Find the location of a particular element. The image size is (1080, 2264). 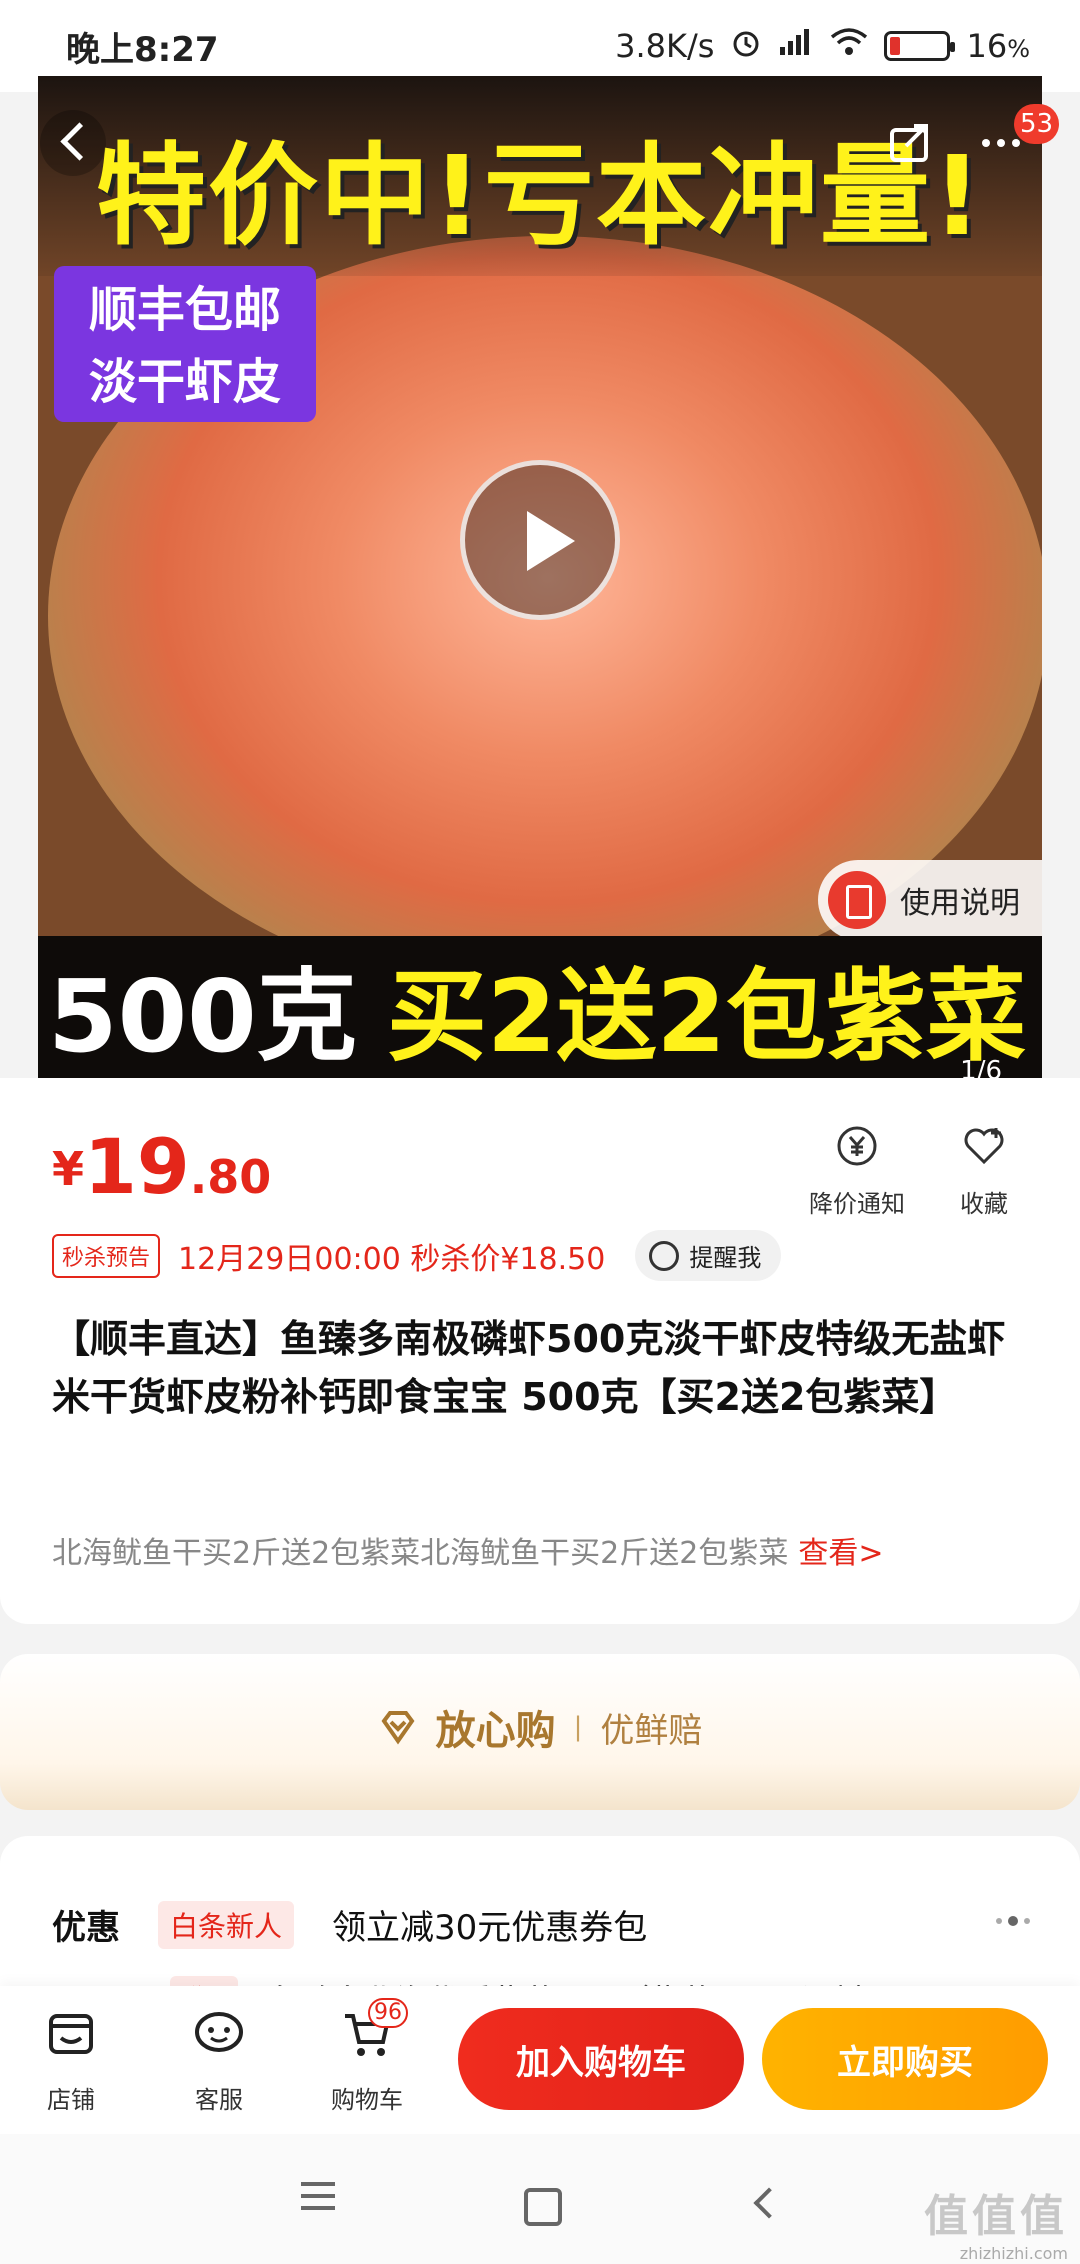

assurance-card: 放心购 | 优鲜赔 is located at coordinates (540, 1732).